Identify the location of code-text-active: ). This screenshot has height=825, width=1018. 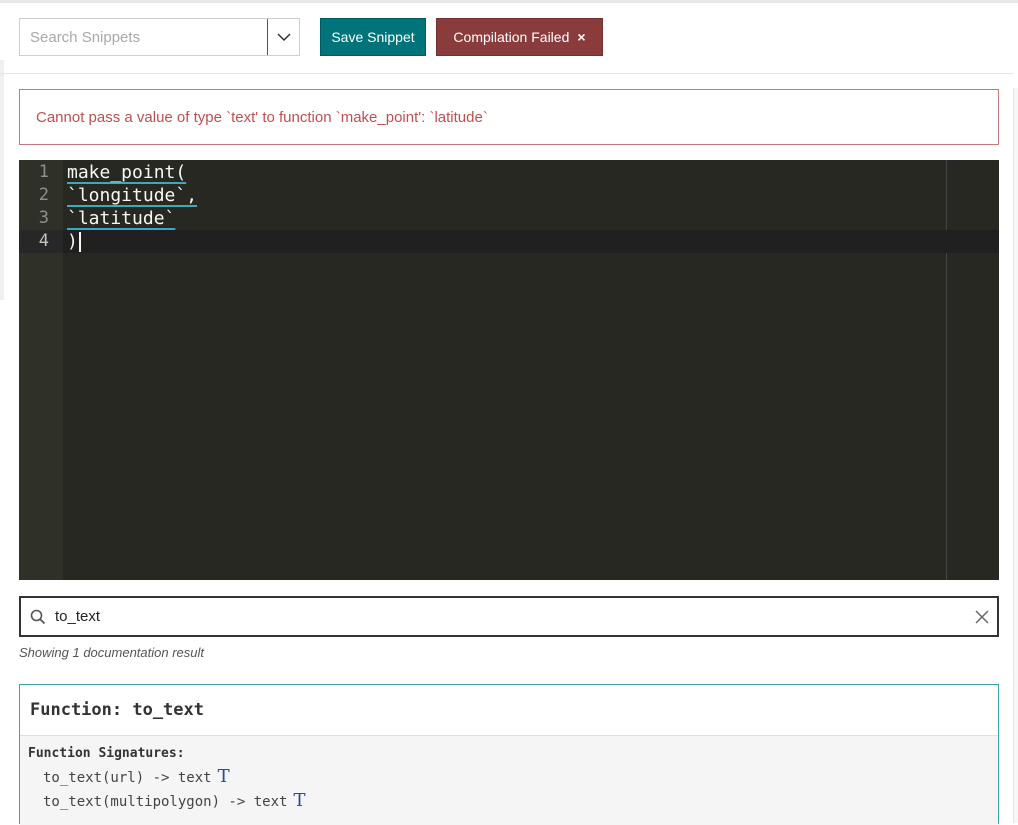
(74, 241).